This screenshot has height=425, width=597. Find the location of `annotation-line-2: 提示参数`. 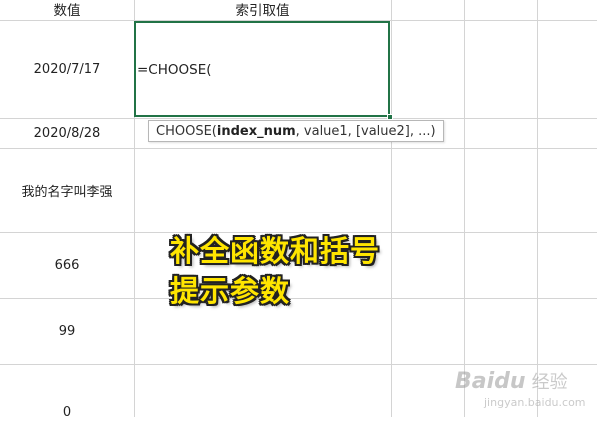

annotation-line-2: 提示参数 is located at coordinates (230, 291).